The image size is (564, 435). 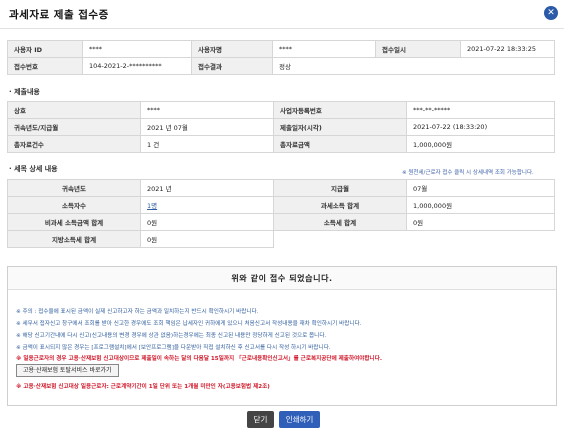 I want to click on user-id-value: ****, so click(x=137, y=49).